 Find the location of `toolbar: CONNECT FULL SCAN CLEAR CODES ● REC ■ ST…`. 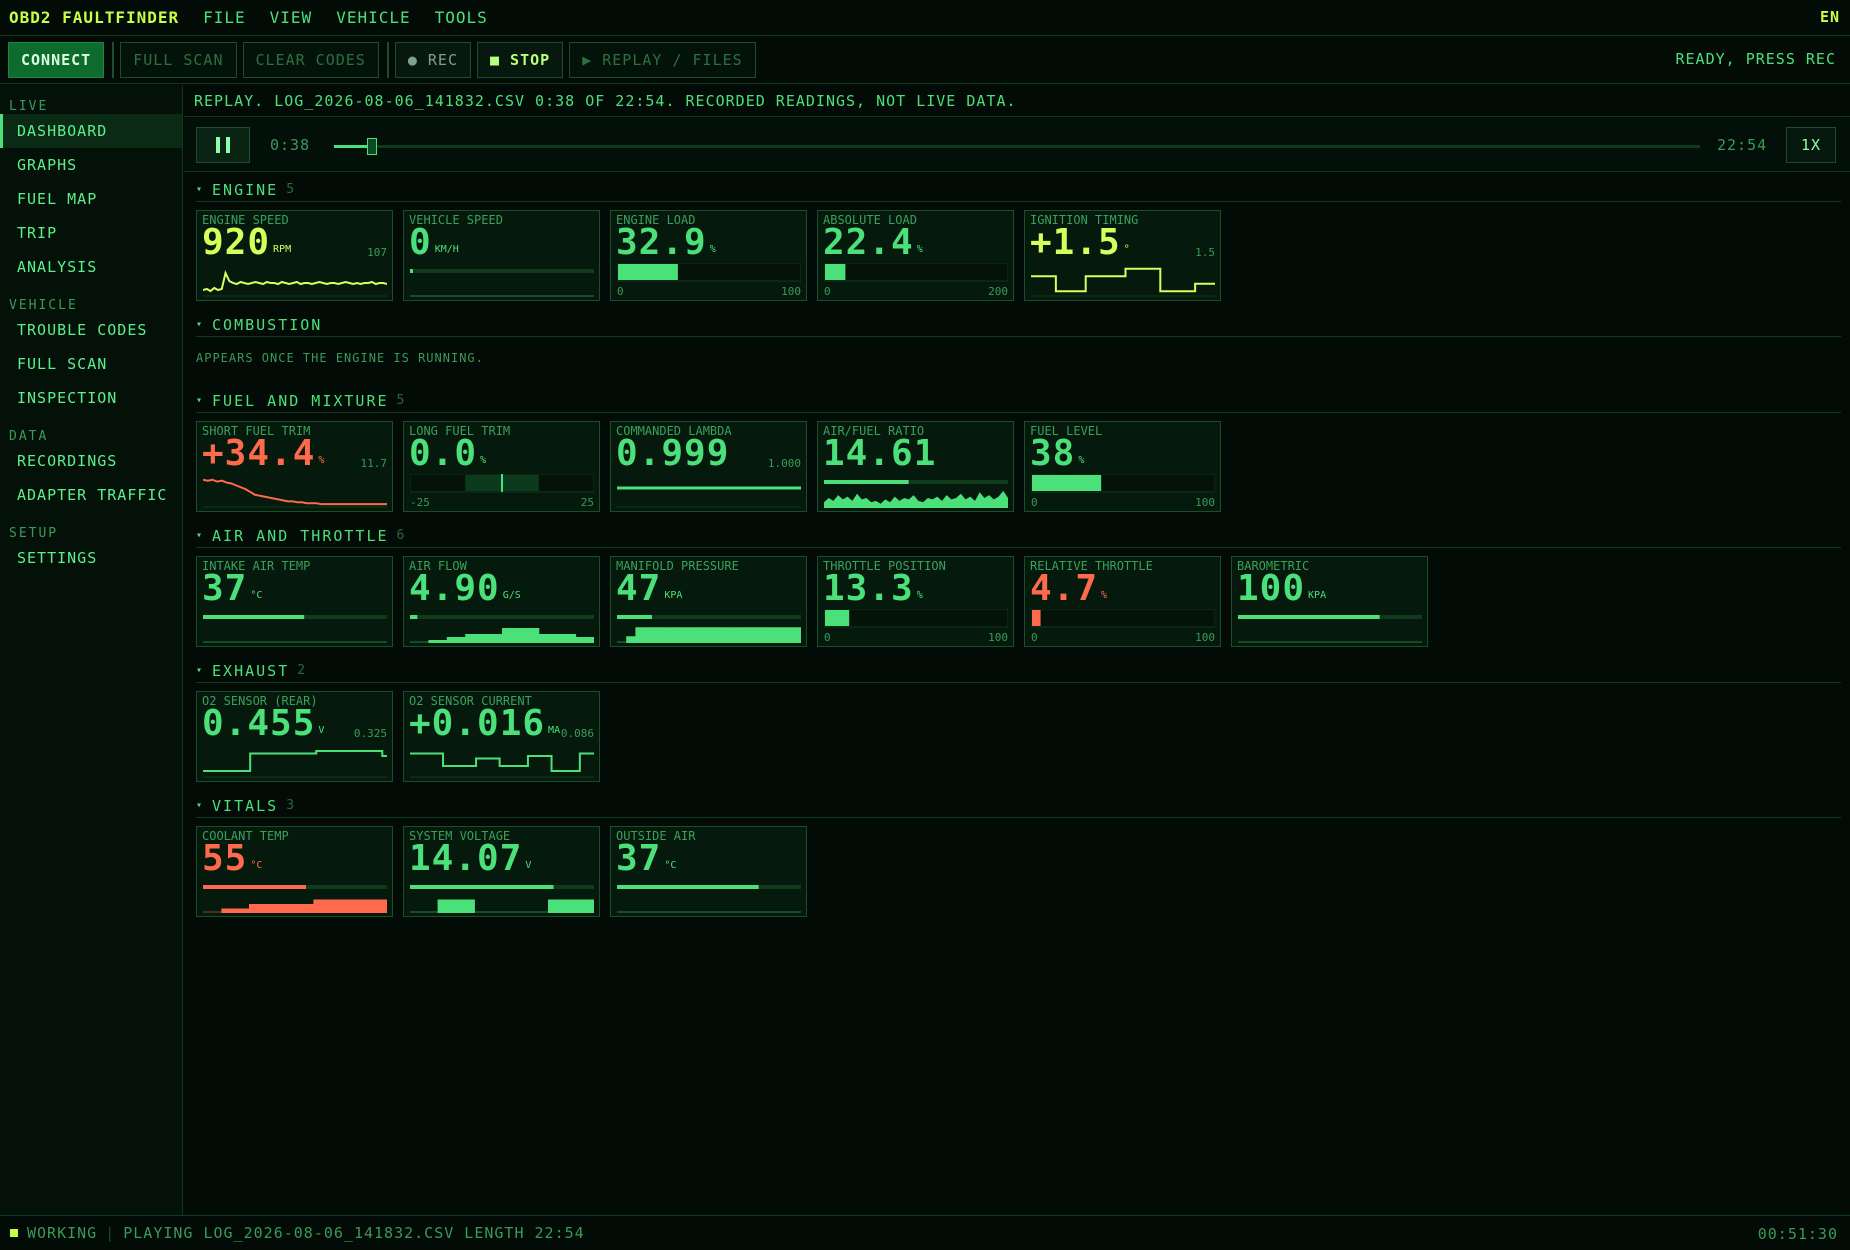

toolbar: CONNECT FULL SCAN CLEAR CODES ● REC ■ ST… is located at coordinates (925, 60).